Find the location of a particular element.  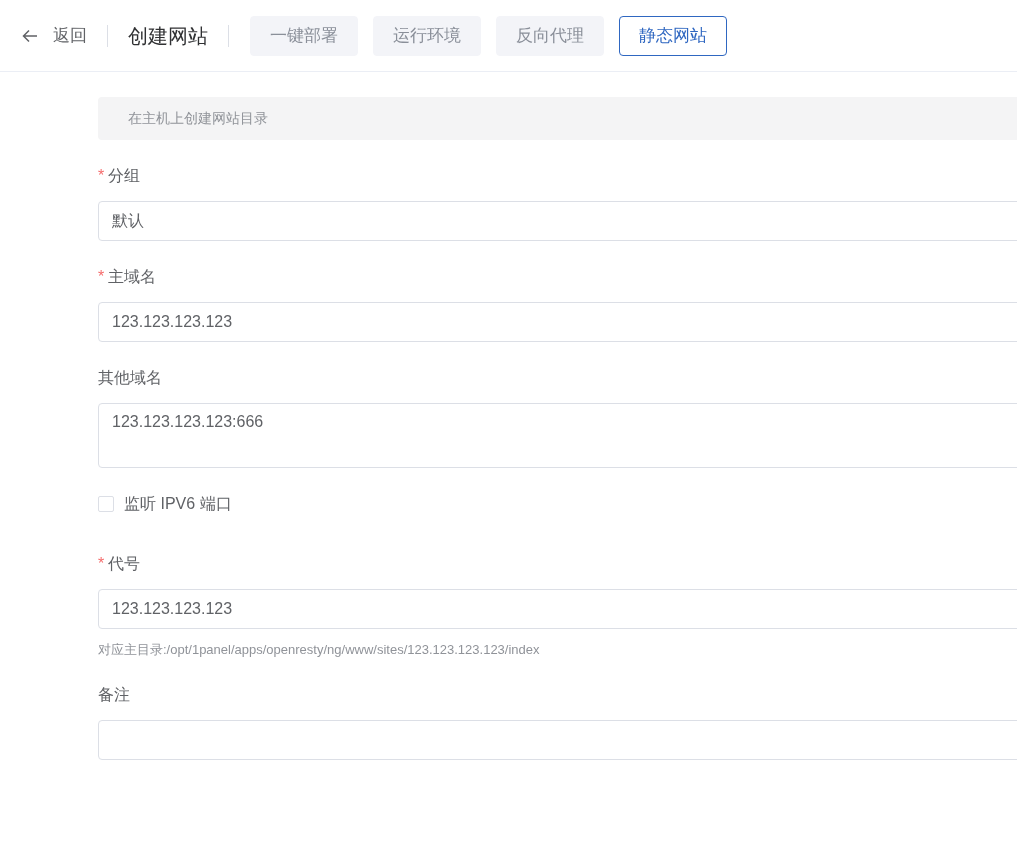

label-text: 其他域名 is located at coordinates (130, 378).